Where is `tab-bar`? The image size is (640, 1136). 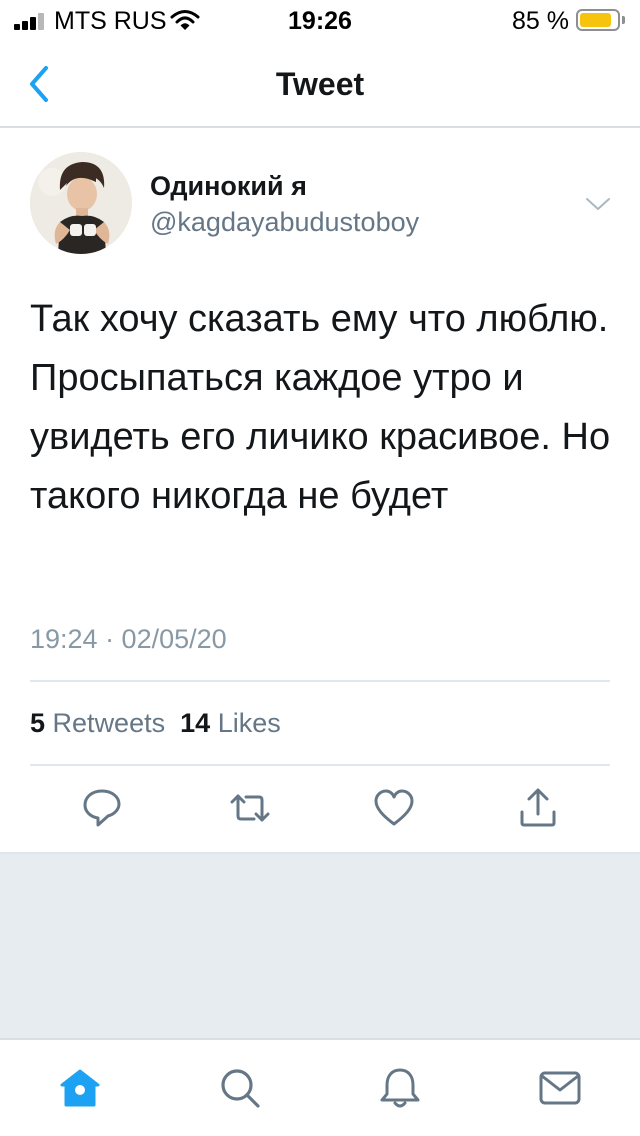
tab-bar is located at coordinates (320, 1087).